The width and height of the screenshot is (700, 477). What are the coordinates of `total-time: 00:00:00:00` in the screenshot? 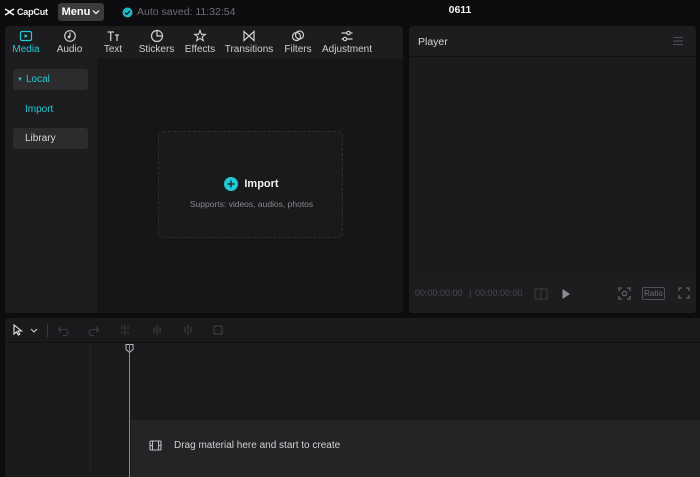 It's located at (499, 293).